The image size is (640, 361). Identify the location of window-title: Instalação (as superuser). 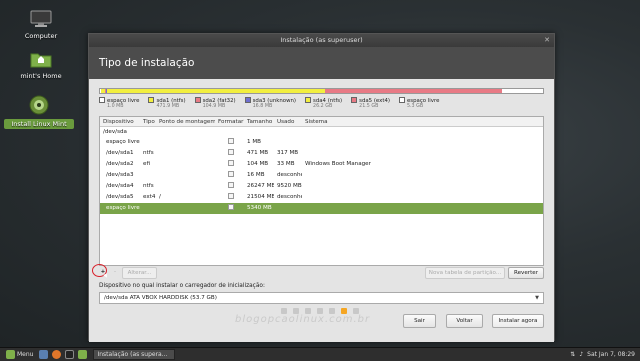
(321, 40).